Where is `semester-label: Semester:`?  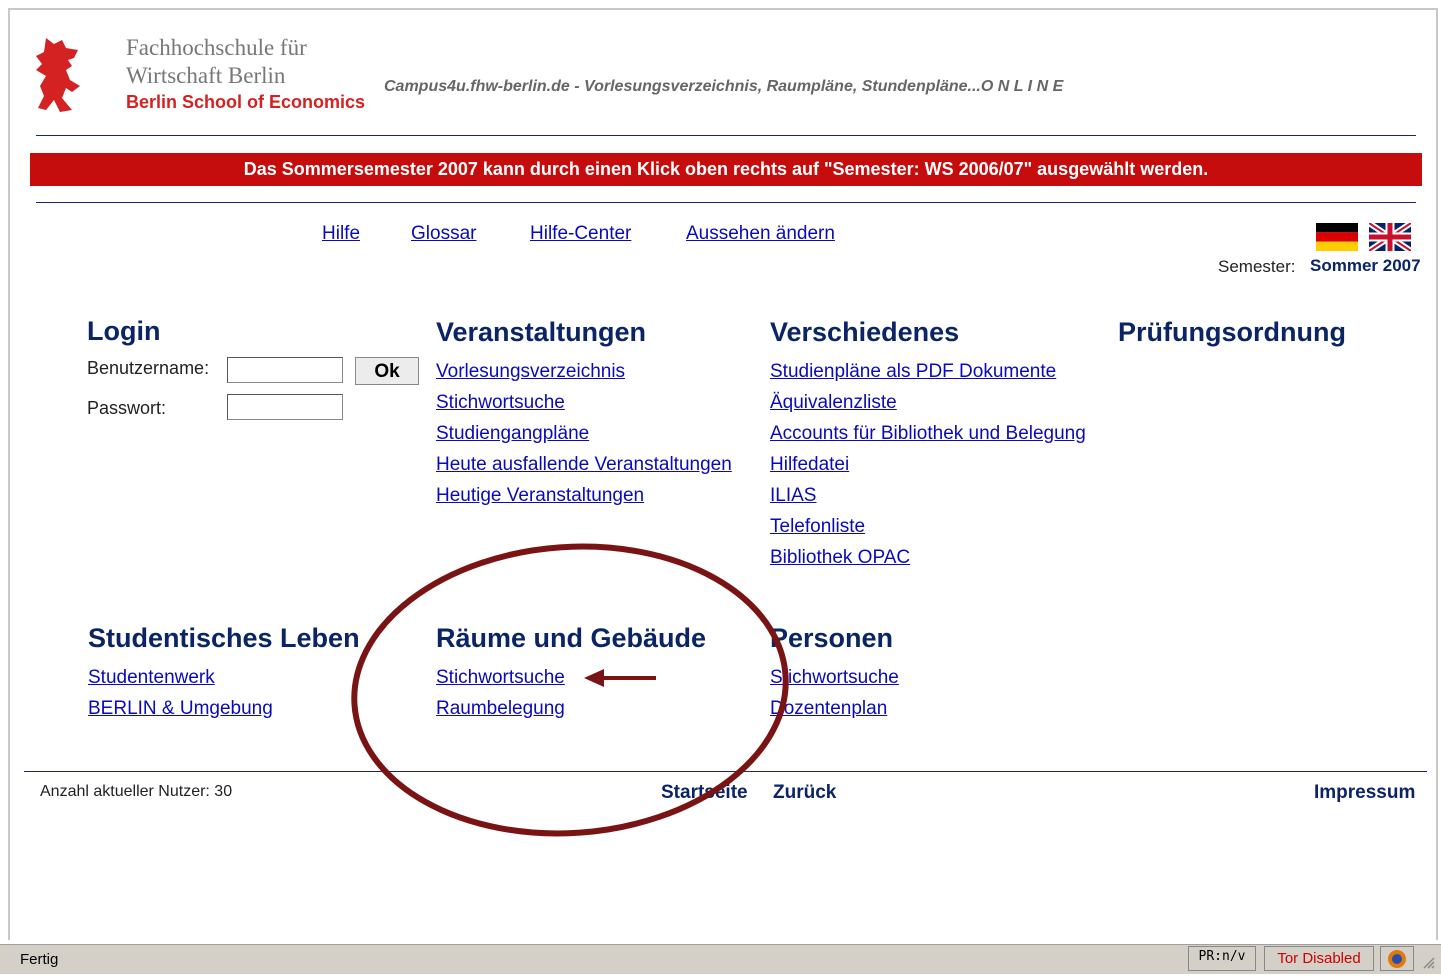 semester-label: Semester: is located at coordinates (1257, 266).